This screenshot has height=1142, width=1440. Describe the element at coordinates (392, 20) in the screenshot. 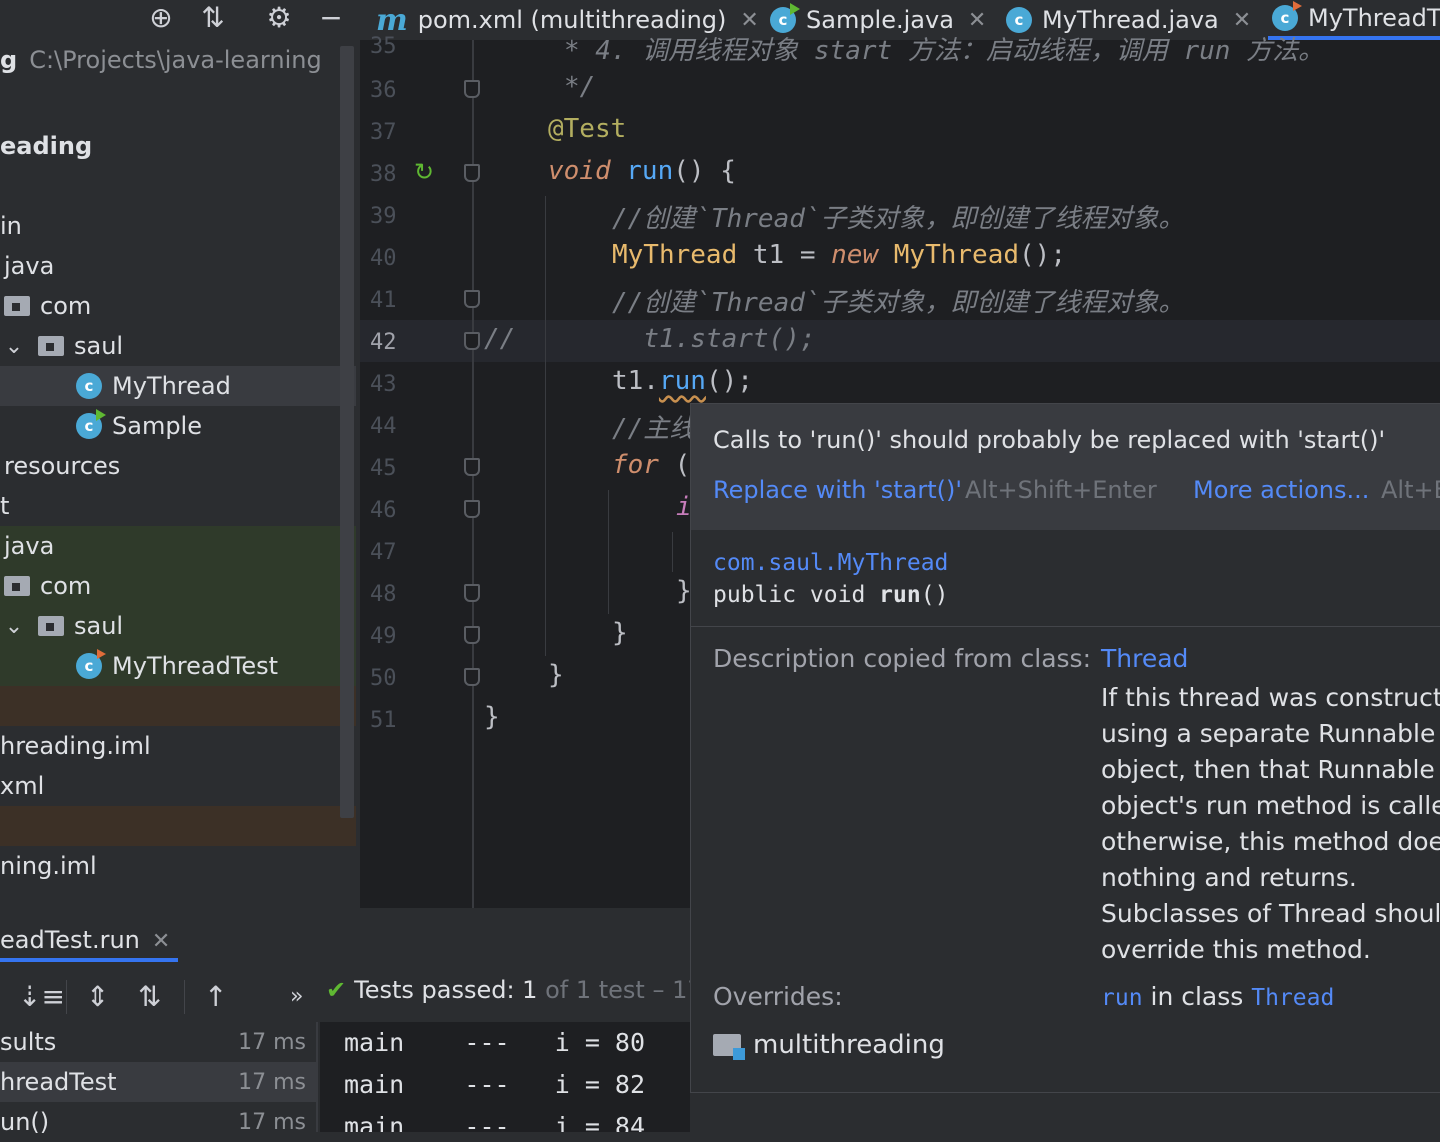

I see `maven-icon: m` at that location.